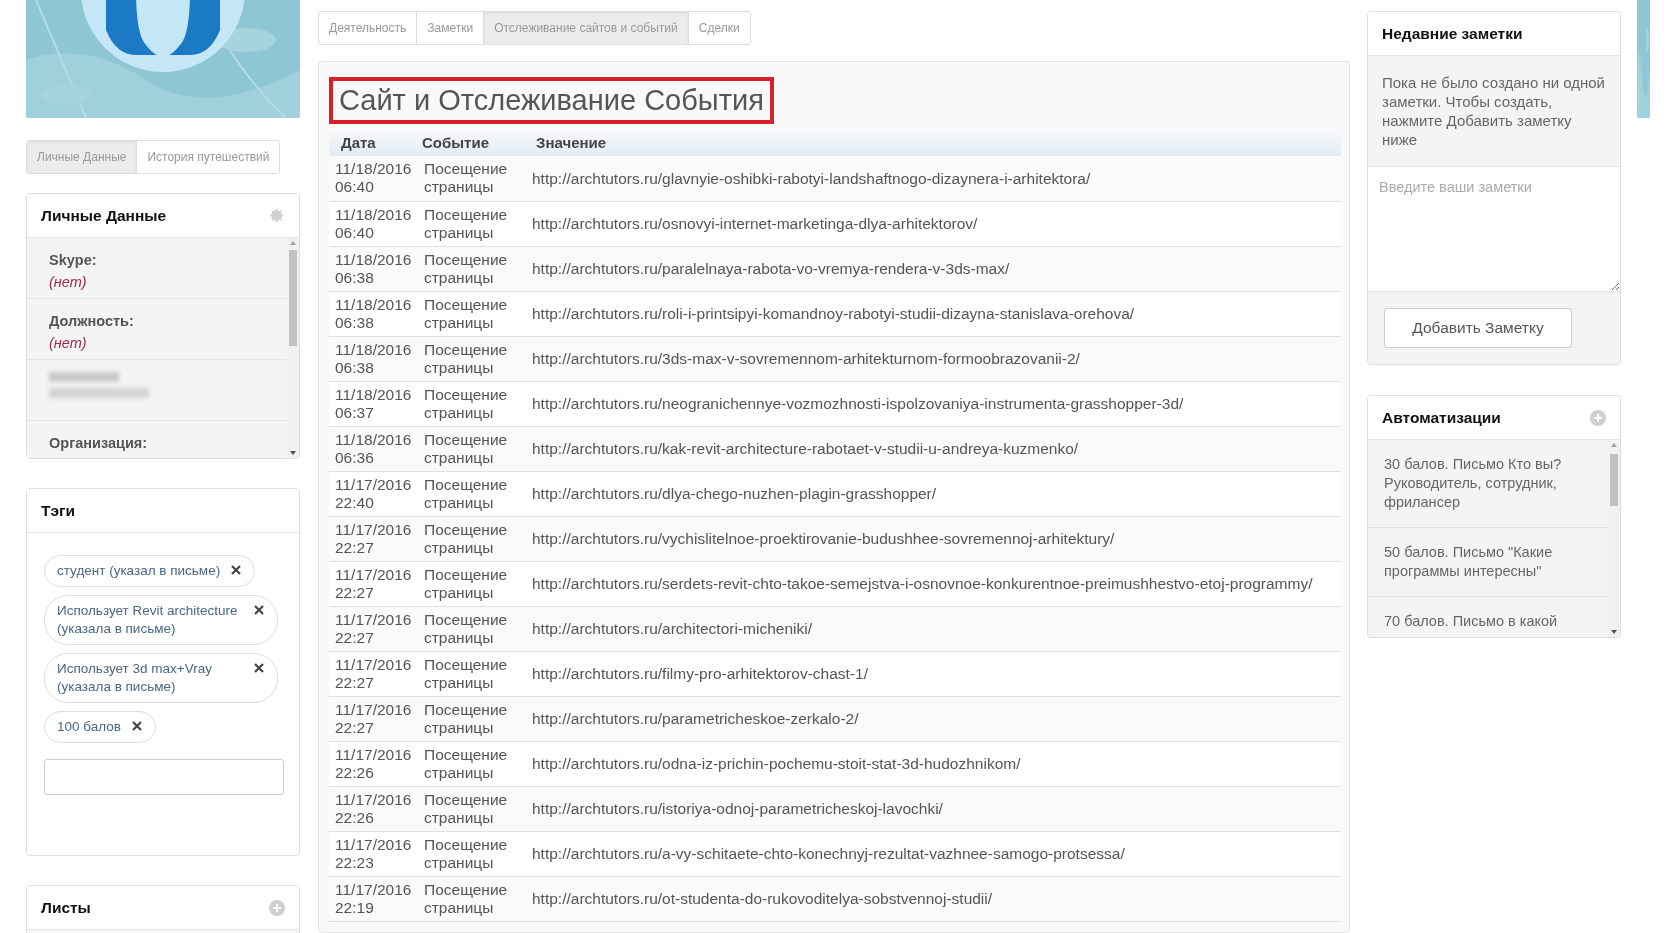  Describe the element at coordinates (551, 100) in the screenshot. I see `section-title: Сайт и Отслеживание События` at that location.